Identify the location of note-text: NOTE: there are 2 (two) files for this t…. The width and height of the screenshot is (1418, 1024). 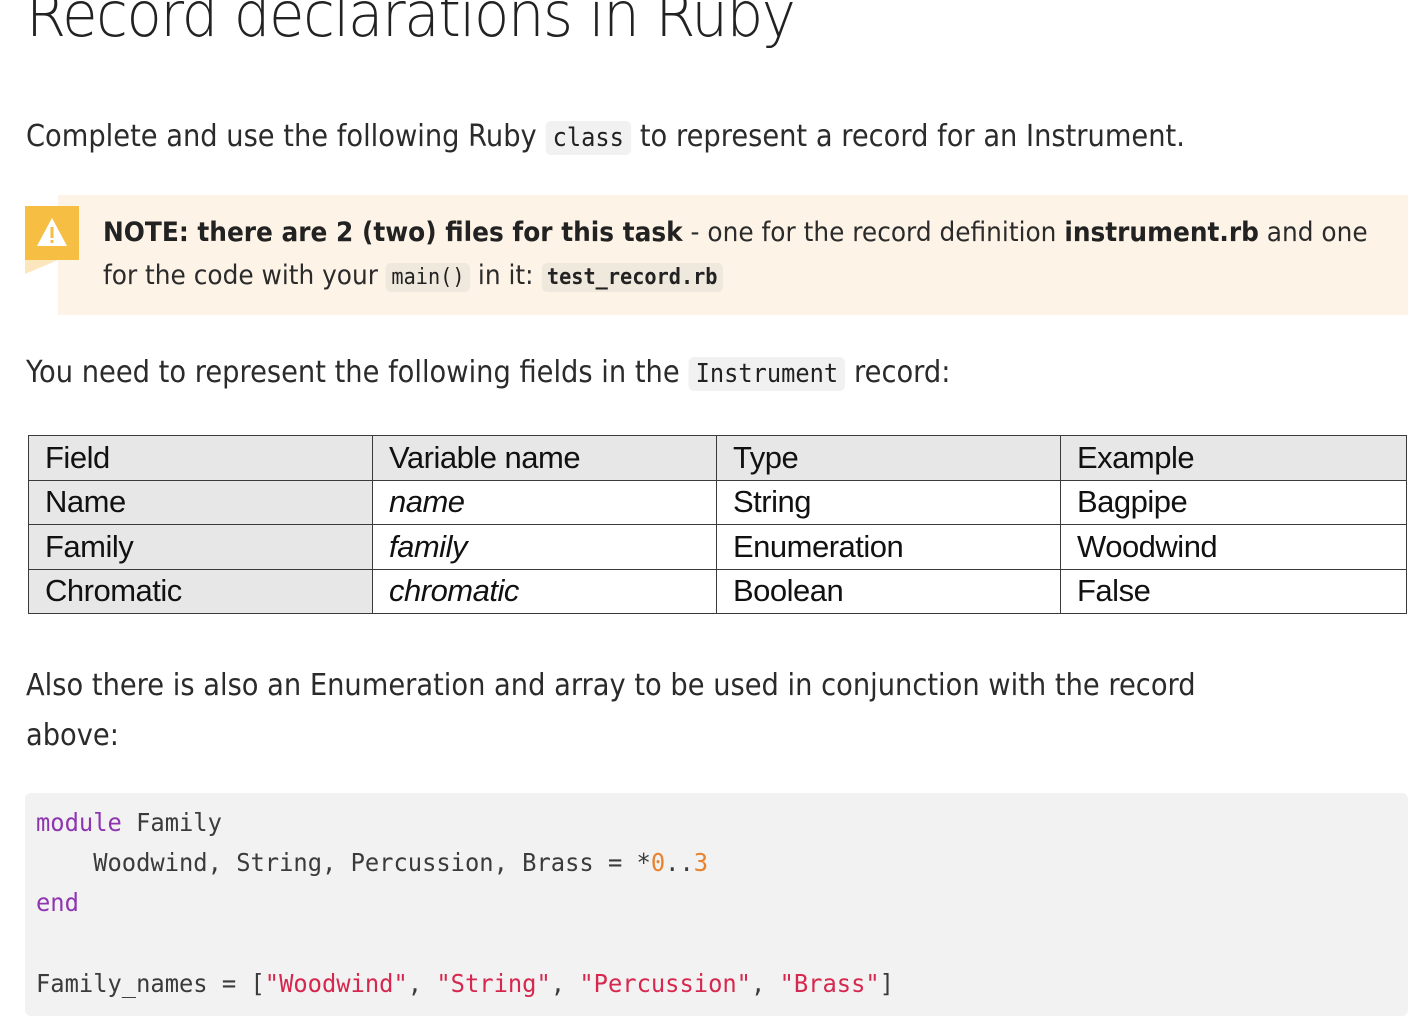
(735, 255).